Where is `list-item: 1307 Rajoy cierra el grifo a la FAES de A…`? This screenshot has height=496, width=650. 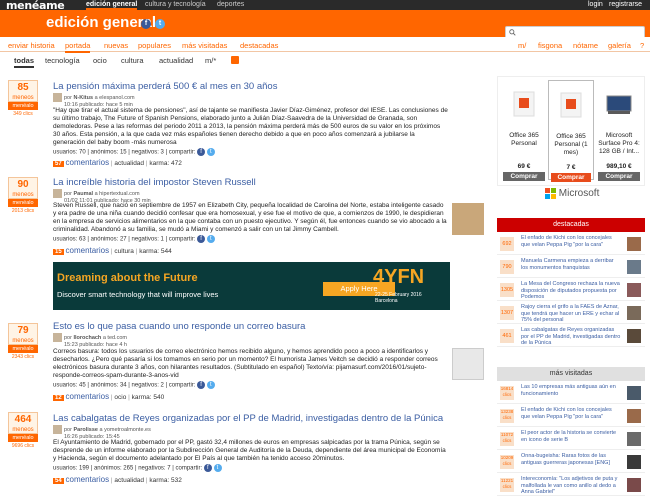
list-item: 1307 Rajoy cierra el grifo a la FAES de A… is located at coordinates (571, 314).